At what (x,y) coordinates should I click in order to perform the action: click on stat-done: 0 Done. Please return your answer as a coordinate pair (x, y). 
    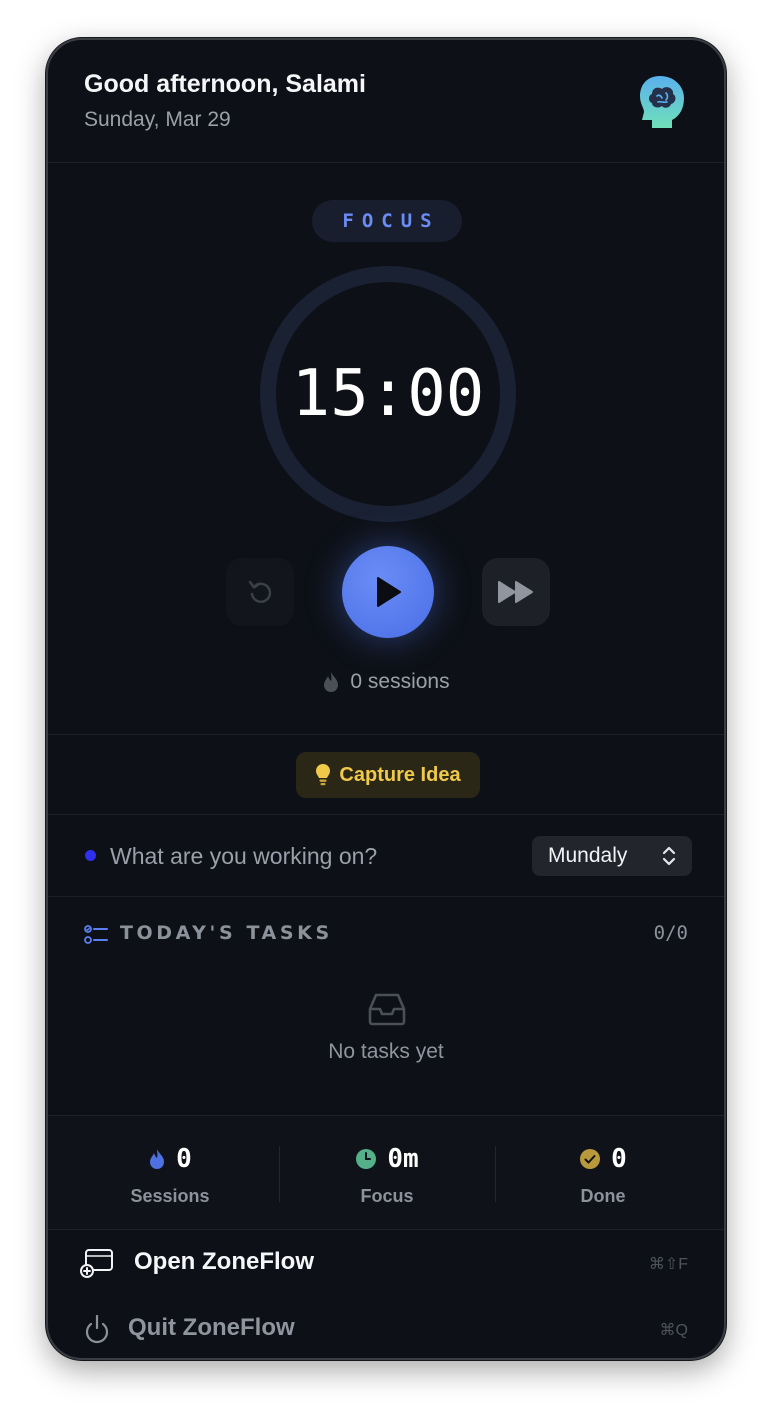
    Looking at the image, I should click on (603, 1173).